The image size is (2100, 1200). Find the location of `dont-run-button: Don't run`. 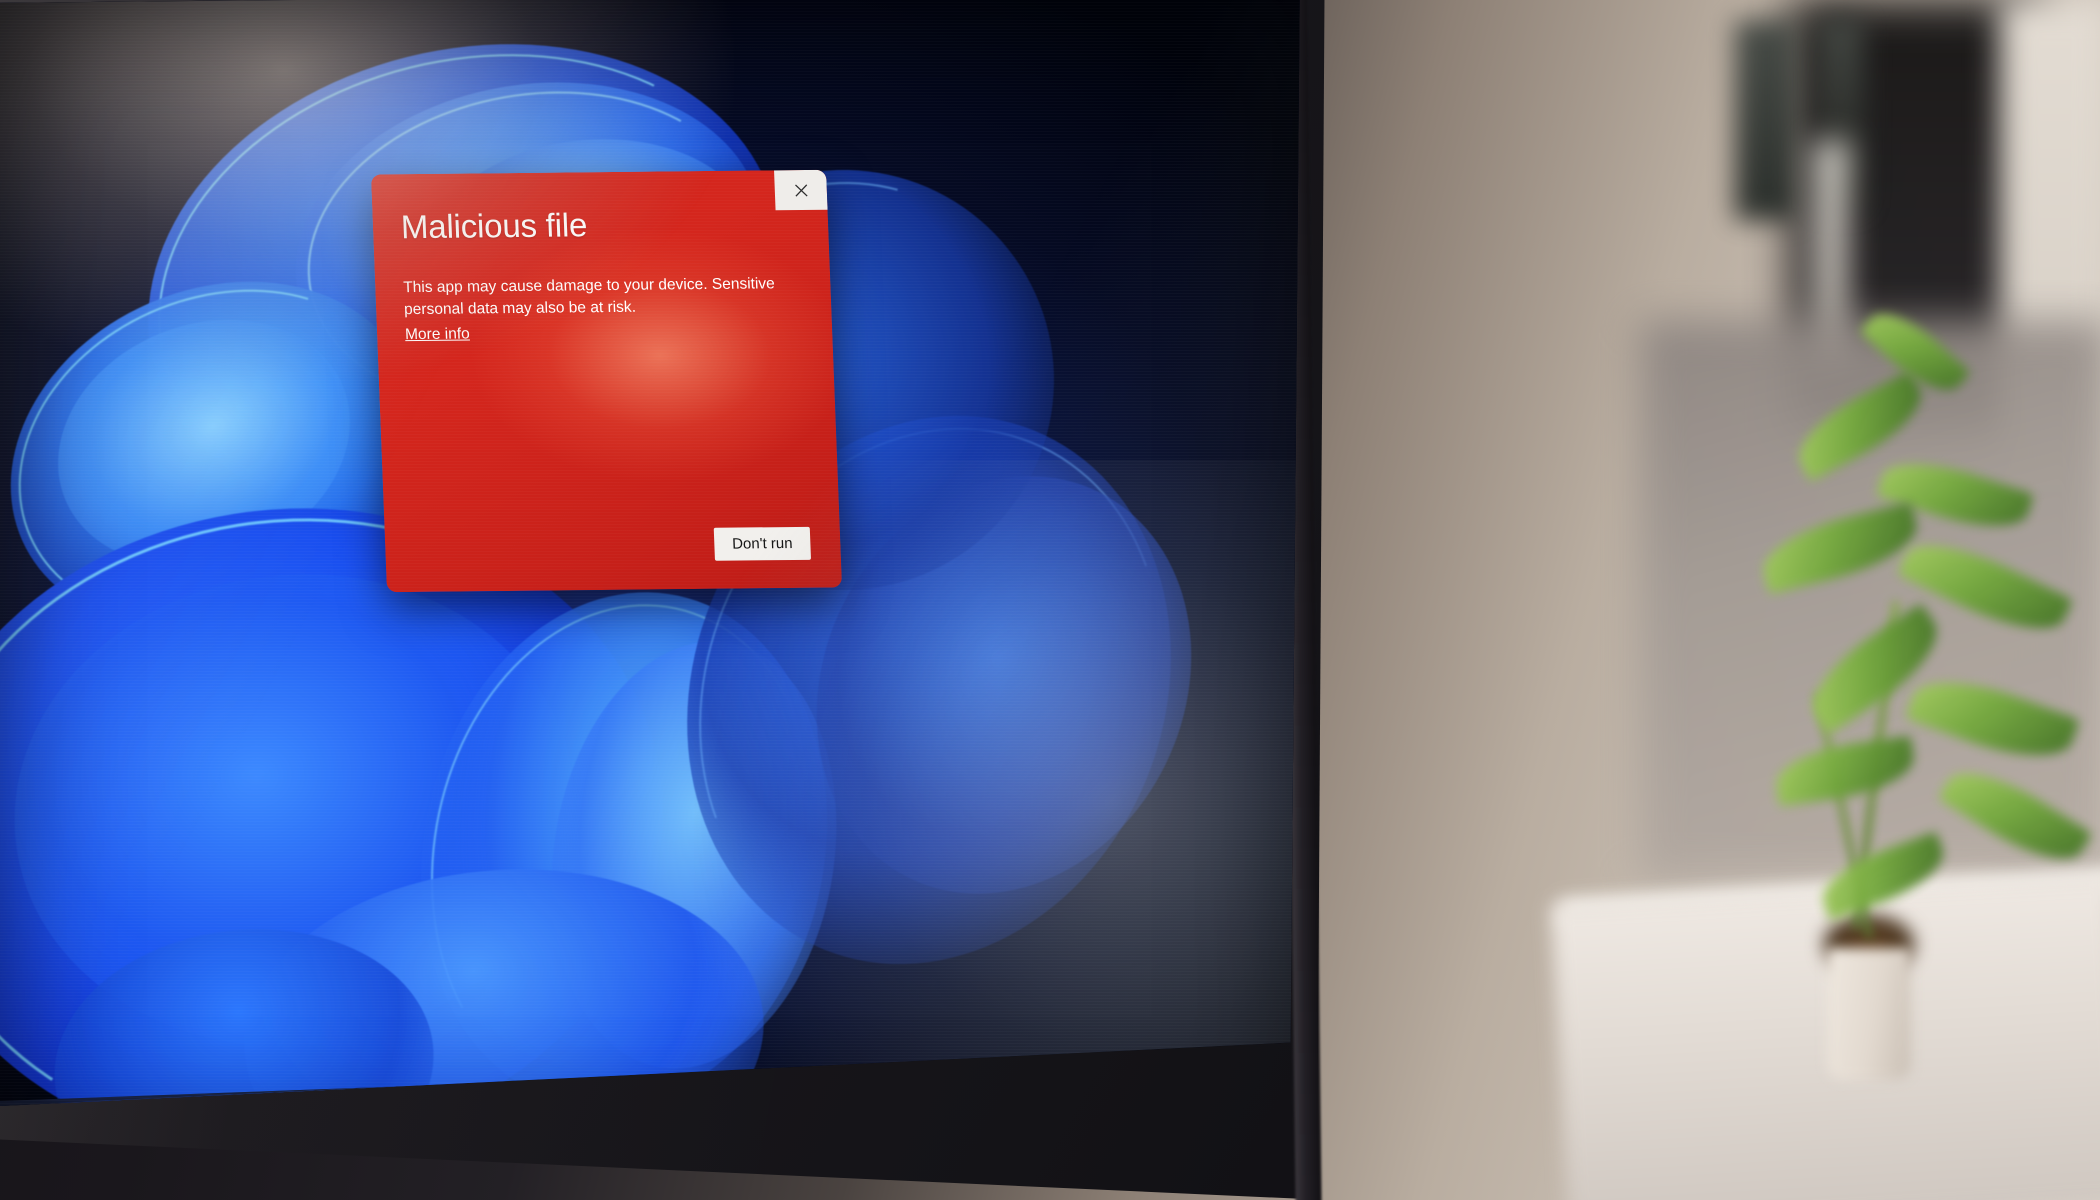

dont-run-button: Don't run is located at coordinates (762, 543).